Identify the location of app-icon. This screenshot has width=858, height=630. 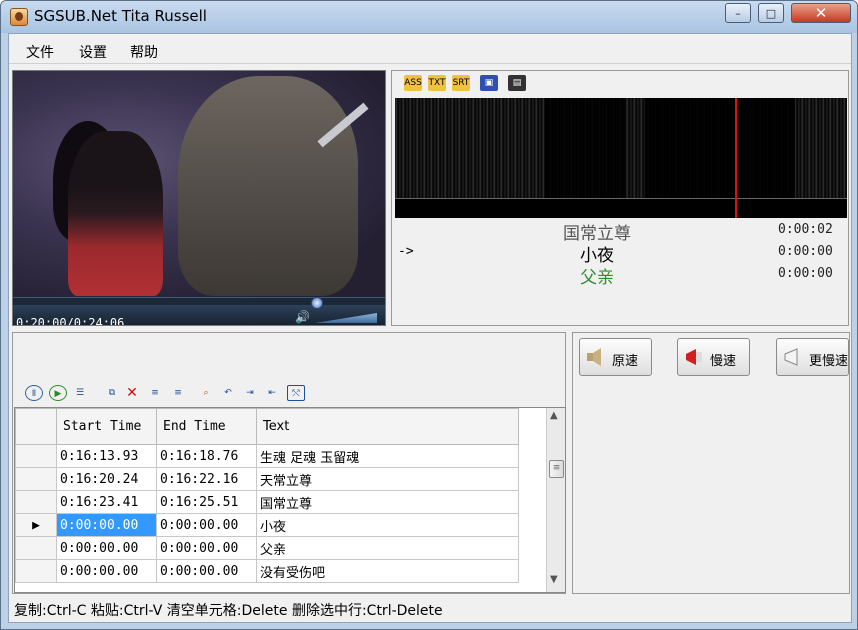
(19, 17).